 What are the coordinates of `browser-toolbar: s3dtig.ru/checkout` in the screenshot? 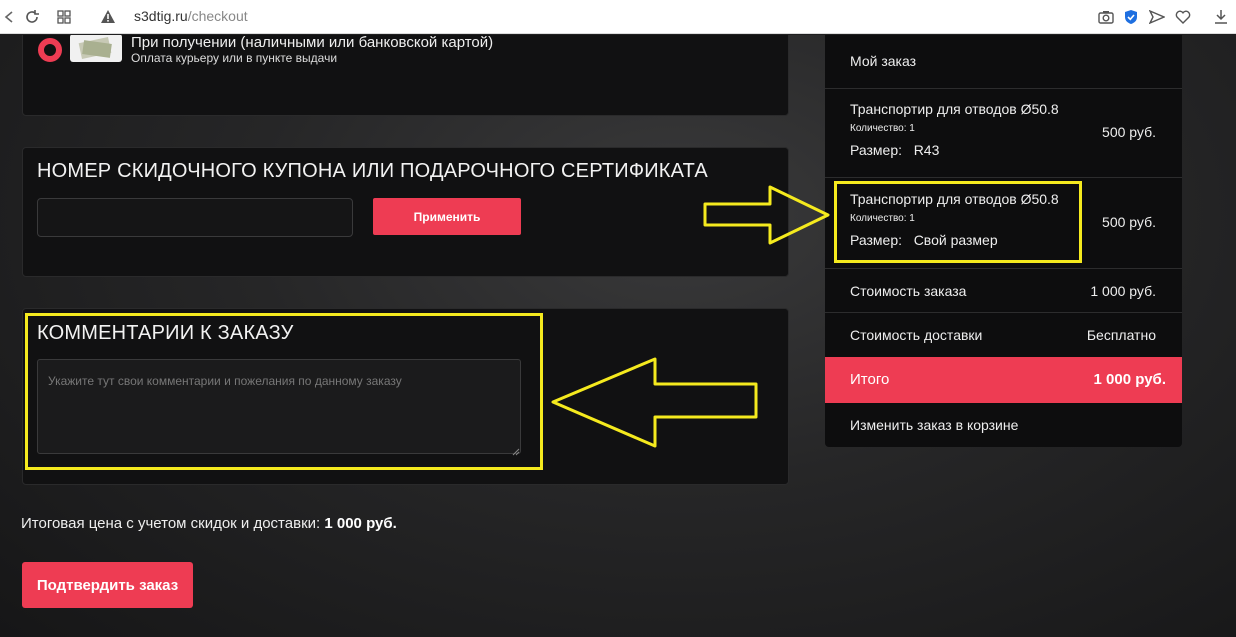 It's located at (618, 17).